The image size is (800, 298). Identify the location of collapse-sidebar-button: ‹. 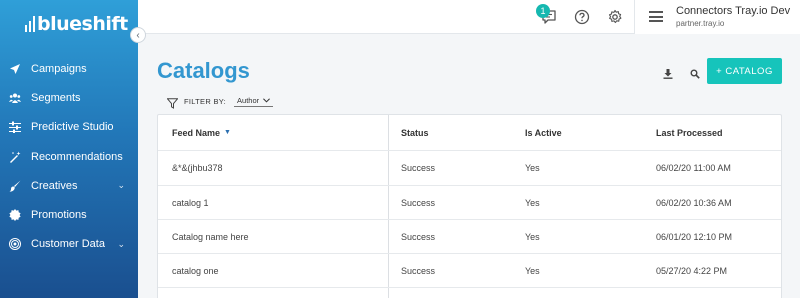
(138, 35).